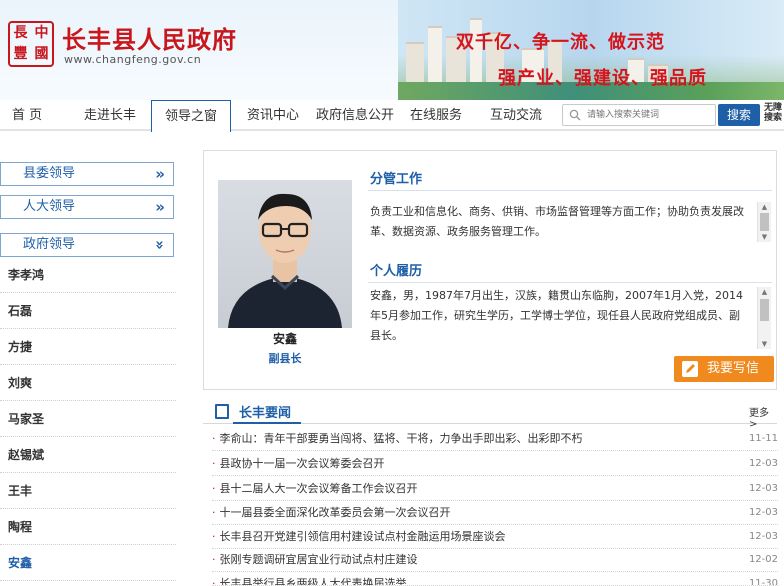 The width and height of the screenshot is (784, 586). Describe the element at coordinates (267, 423) in the screenshot. I see `news-heading-underline` at that location.